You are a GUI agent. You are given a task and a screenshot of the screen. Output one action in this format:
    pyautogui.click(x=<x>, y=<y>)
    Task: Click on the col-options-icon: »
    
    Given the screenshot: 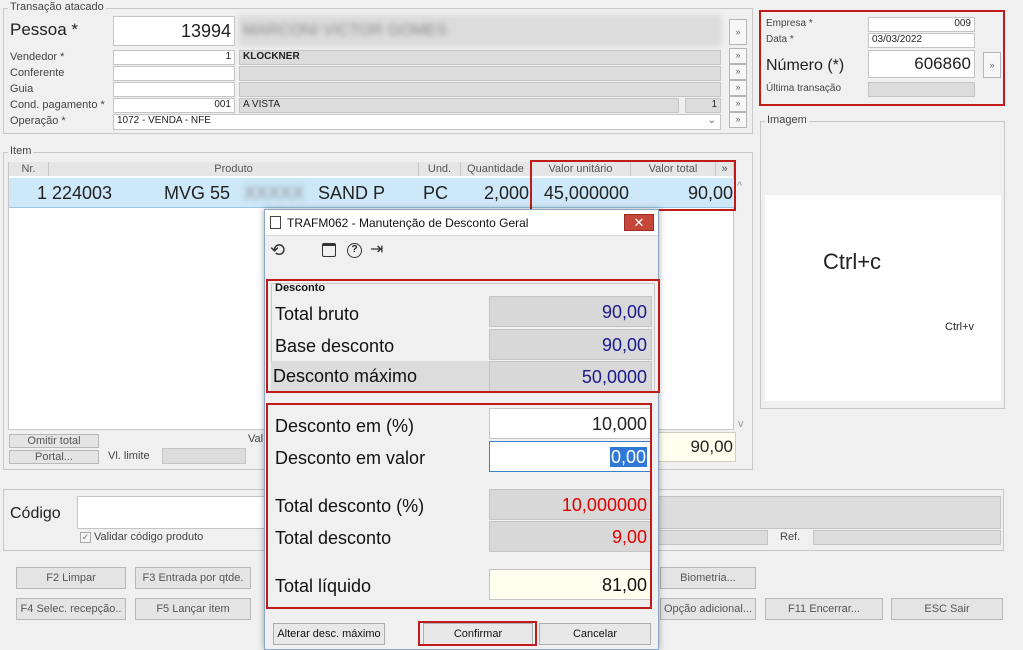 What is the action you would take?
    pyautogui.click(x=725, y=169)
    